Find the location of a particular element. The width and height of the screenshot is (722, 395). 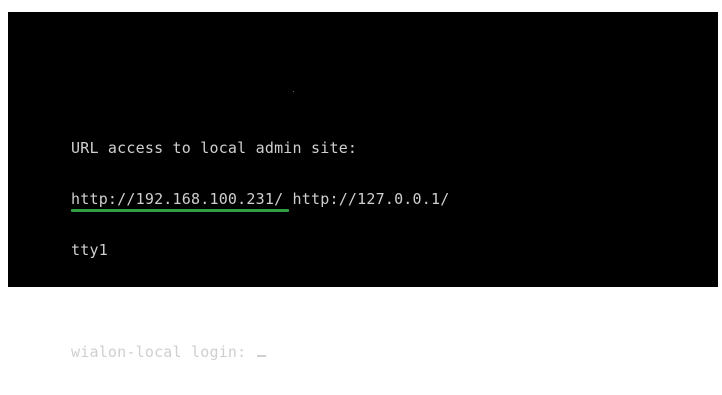

text-cursor is located at coordinates (261, 356).